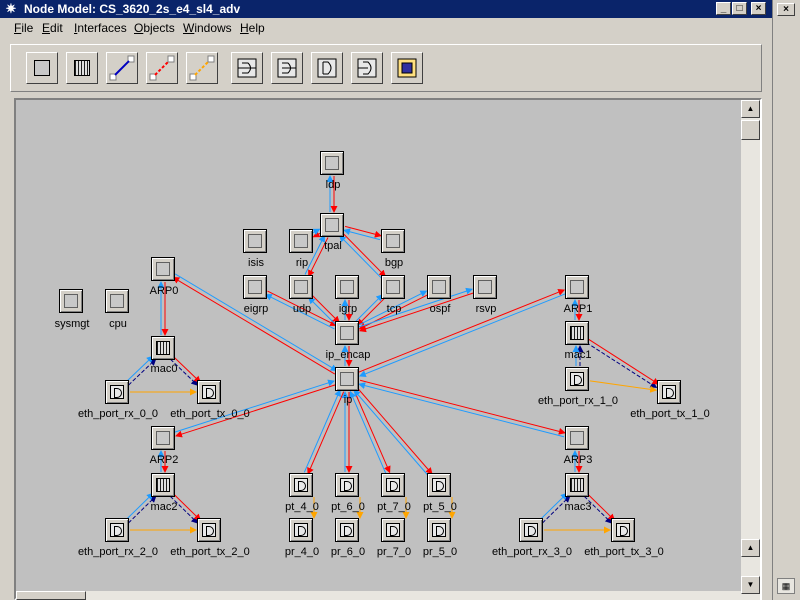 This screenshot has width=800, height=600. What do you see at coordinates (332, 225) in the screenshot?
I see `tpal-node` at bounding box center [332, 225].